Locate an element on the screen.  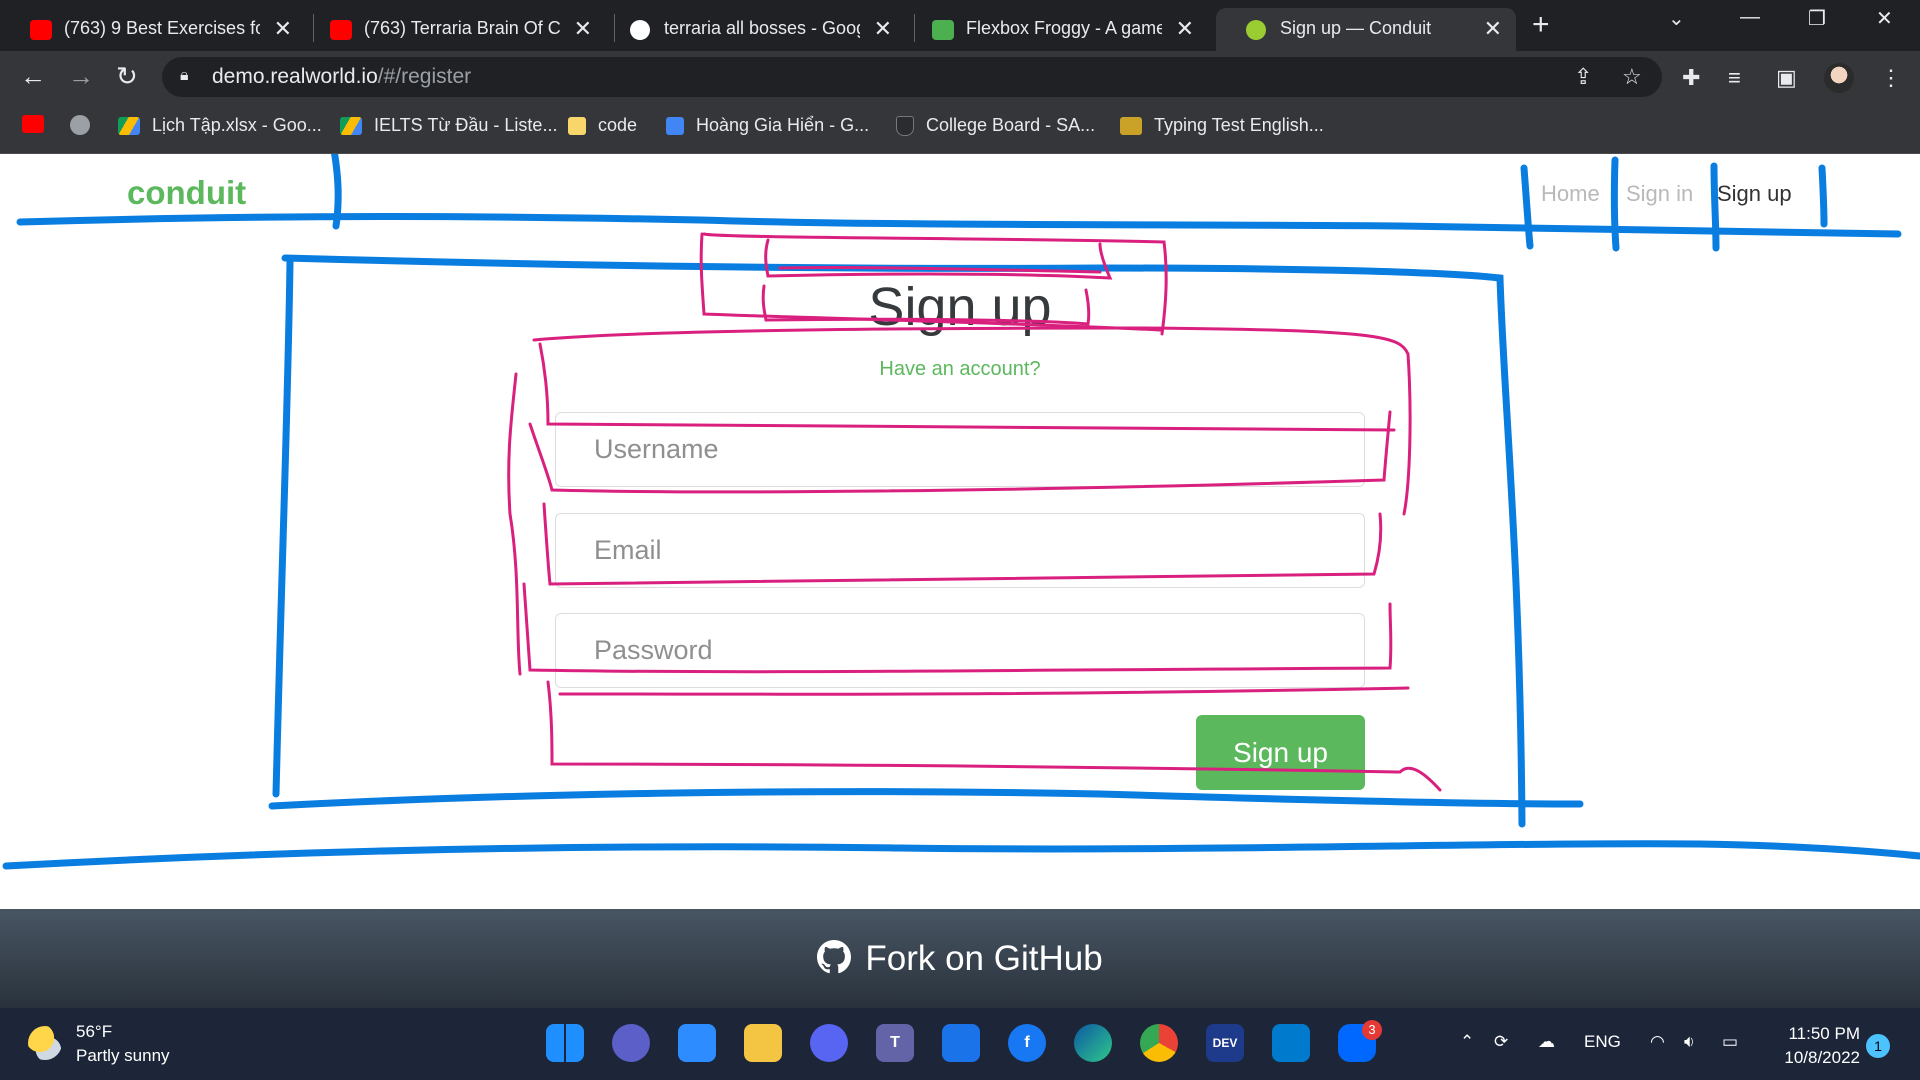
new-tab-icon: + is located at coordinates (1541, 25).